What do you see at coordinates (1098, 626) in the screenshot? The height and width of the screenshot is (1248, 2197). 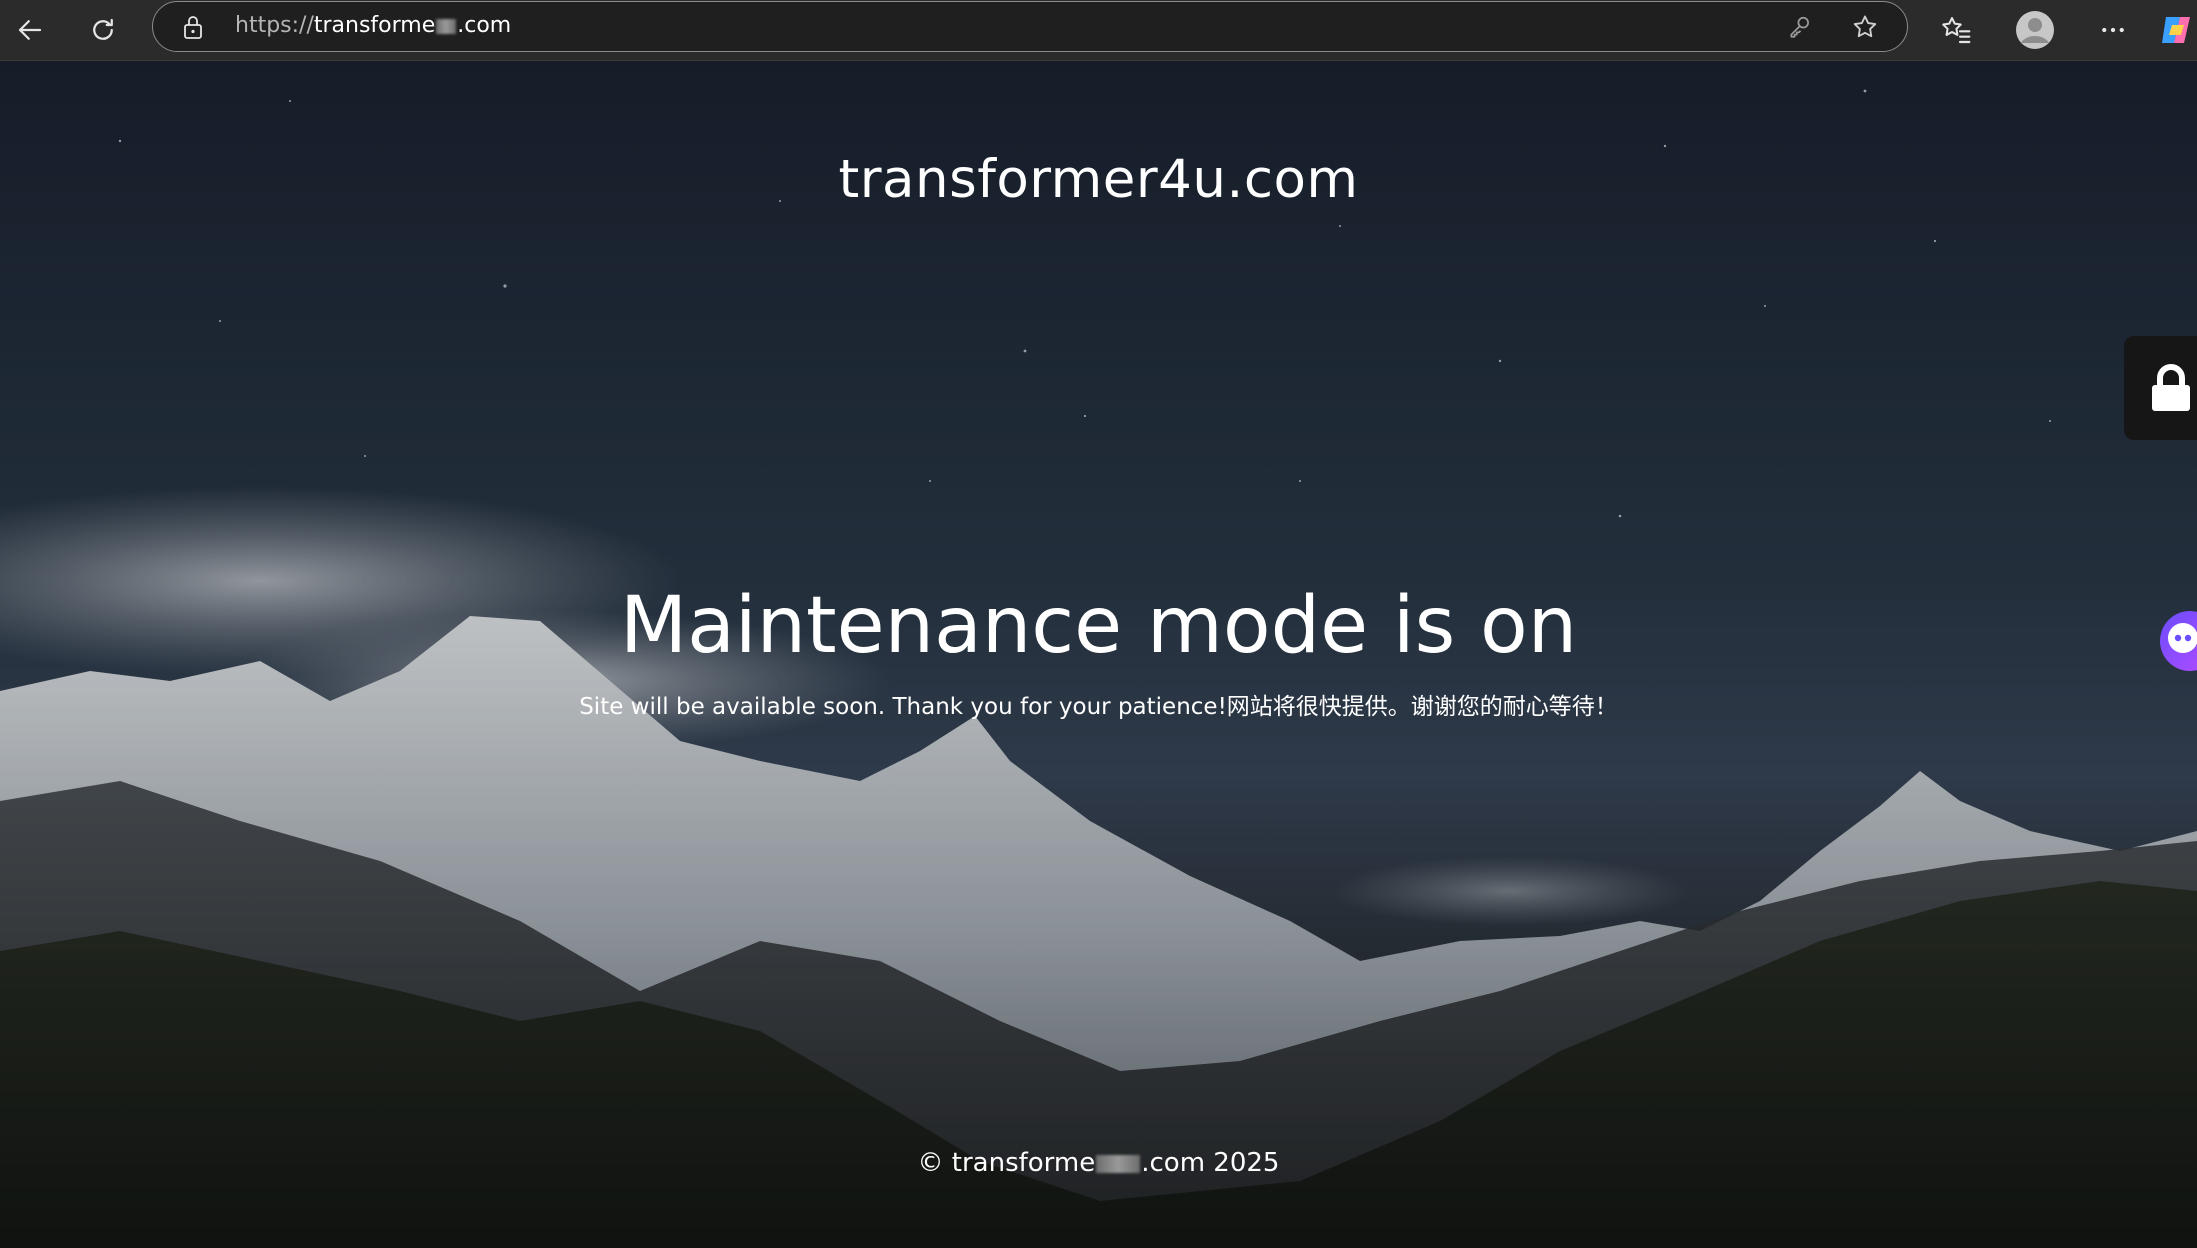 I see `maintenance-heading: Maintenance mode is on` at bounding box center [1098, 626].